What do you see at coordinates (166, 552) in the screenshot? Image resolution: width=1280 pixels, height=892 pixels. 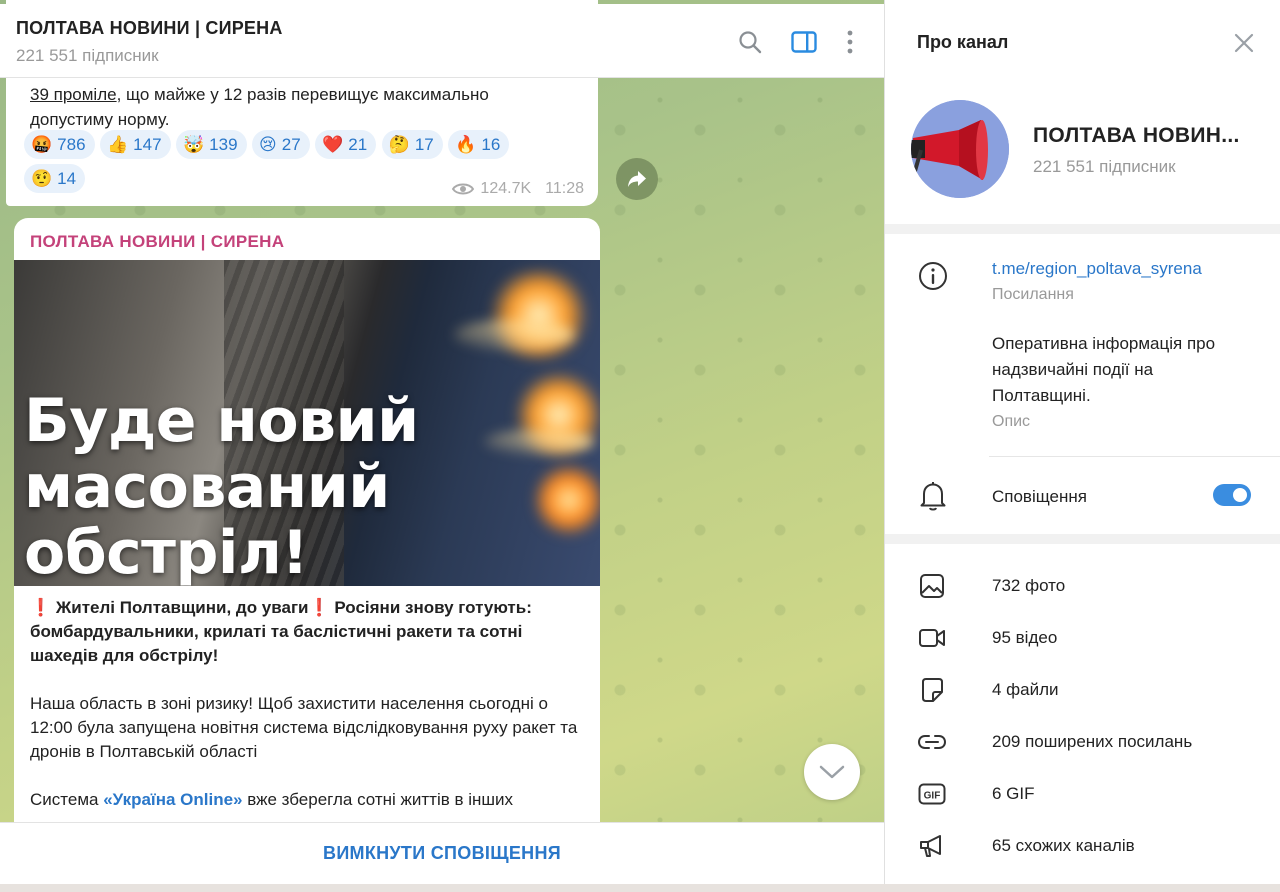 I see `photo-headline-line: обстріл!` at bounding box center [166, 552].